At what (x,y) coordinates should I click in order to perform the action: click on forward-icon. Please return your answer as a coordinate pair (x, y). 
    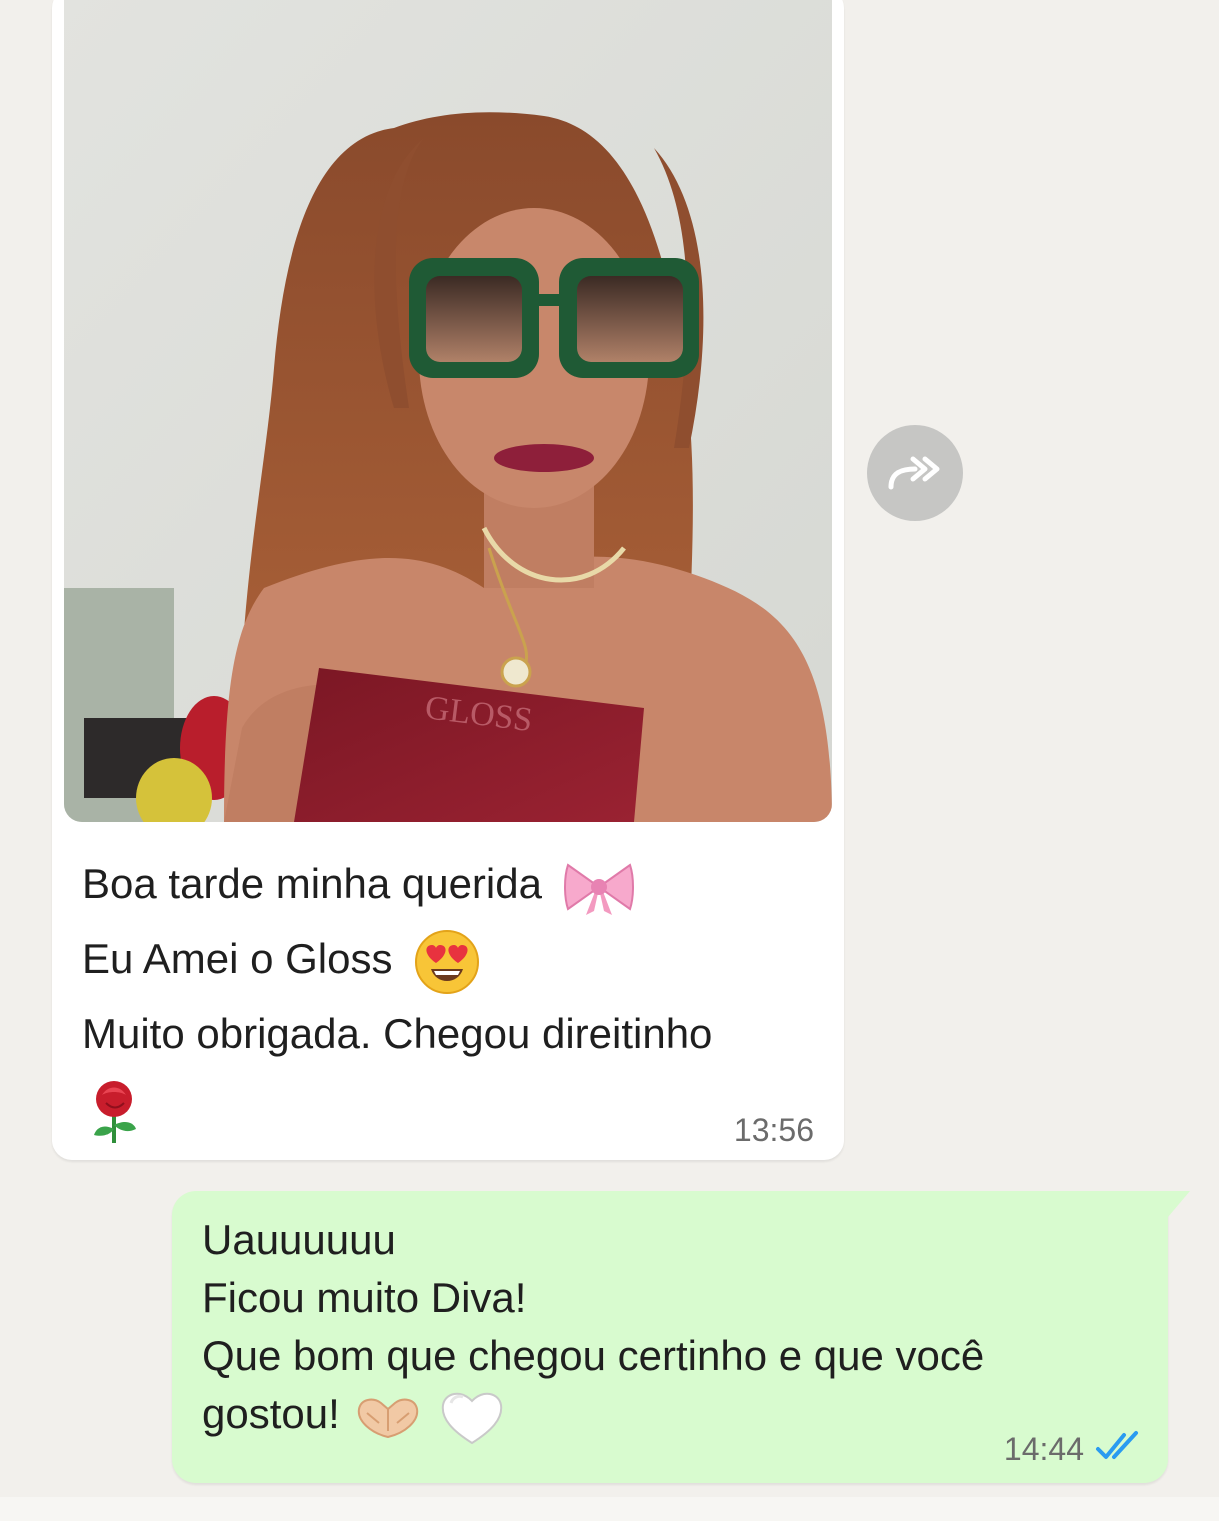
    Looking at the image, I should click on (914, 473).